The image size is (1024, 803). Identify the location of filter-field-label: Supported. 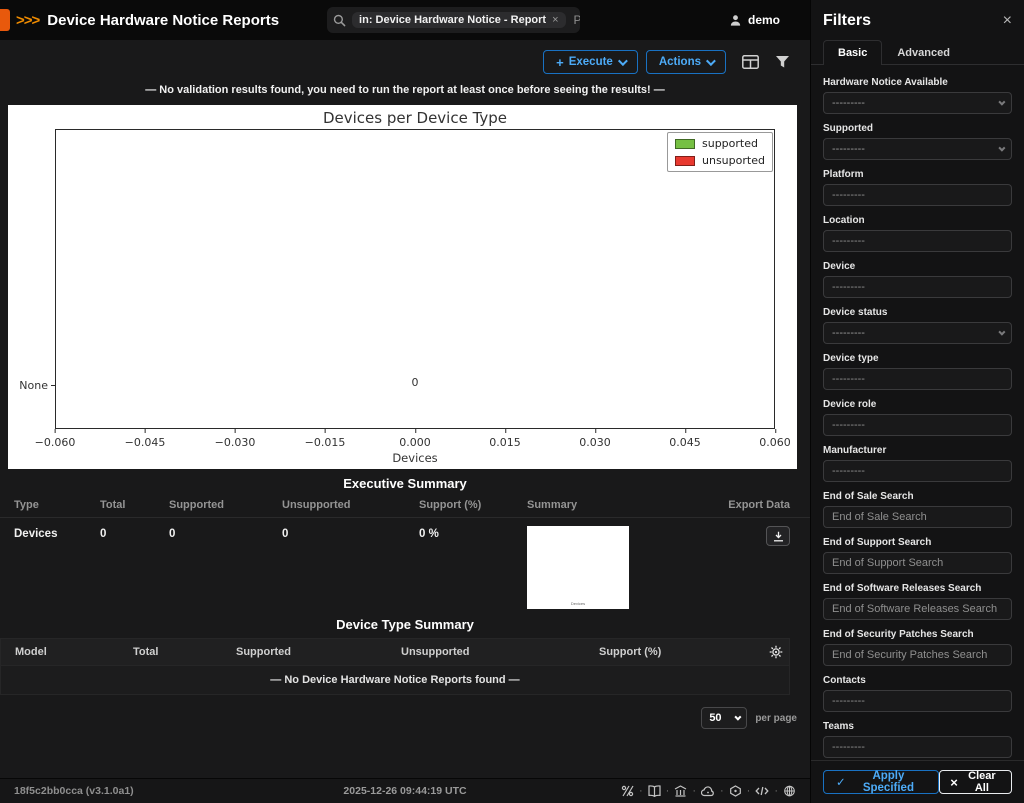
(848, 128).